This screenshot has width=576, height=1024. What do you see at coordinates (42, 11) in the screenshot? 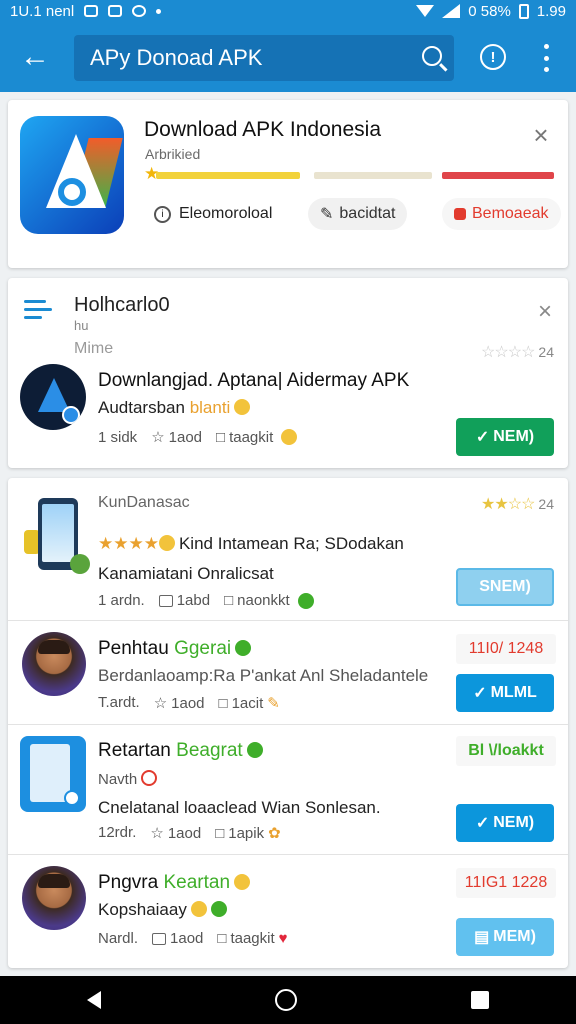
I see `status-time-text: 1U.1 nenl` at bounding box center [42, 11].